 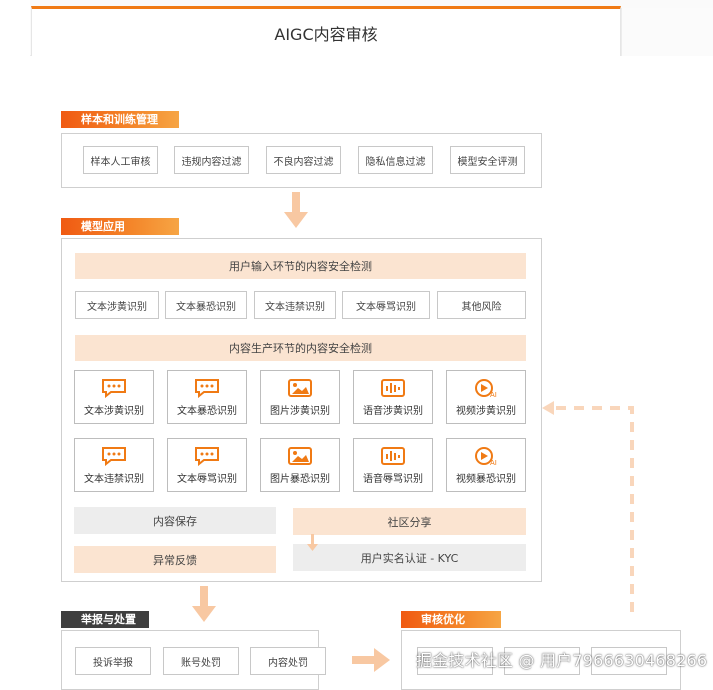 What do you see at coordinates (386, 305) in the screenshot?
I see `input-item-3: 文本辱骂识别` at bounding box center [386, 305].